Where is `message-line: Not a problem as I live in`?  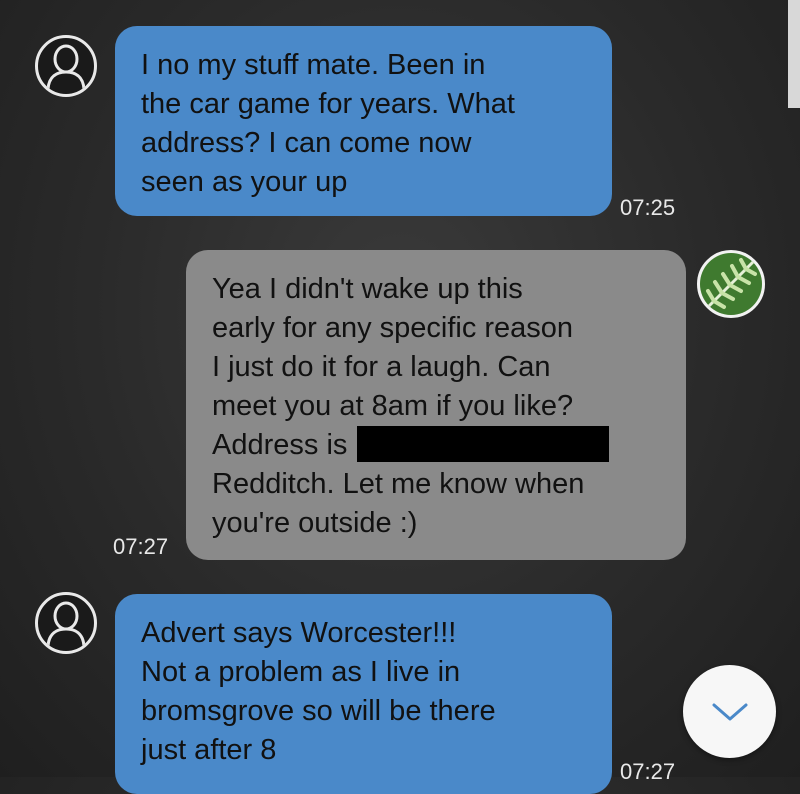
message-line: Not a problem as I live in is located at coordinates (301, 672).